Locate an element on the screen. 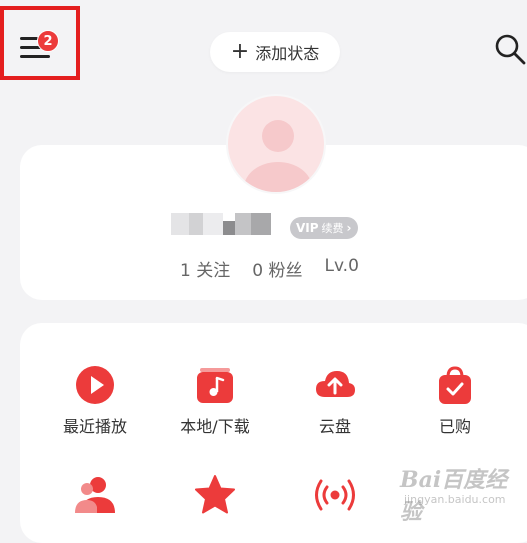 This screenshot has height=543, width=527. search-icon is located at coordinates (510, 49).